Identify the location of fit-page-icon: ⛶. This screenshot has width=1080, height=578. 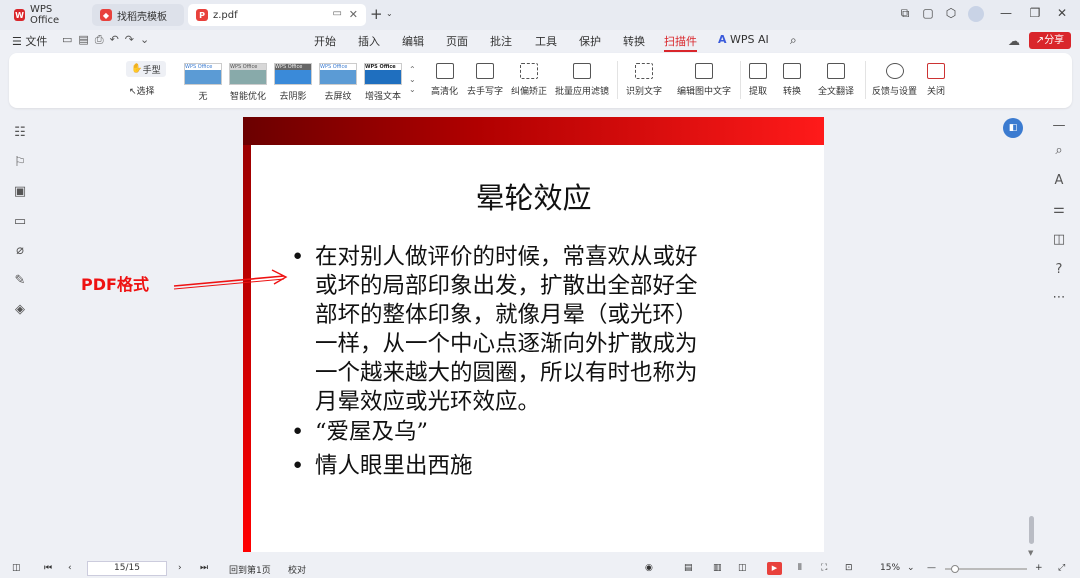
(824, 568).